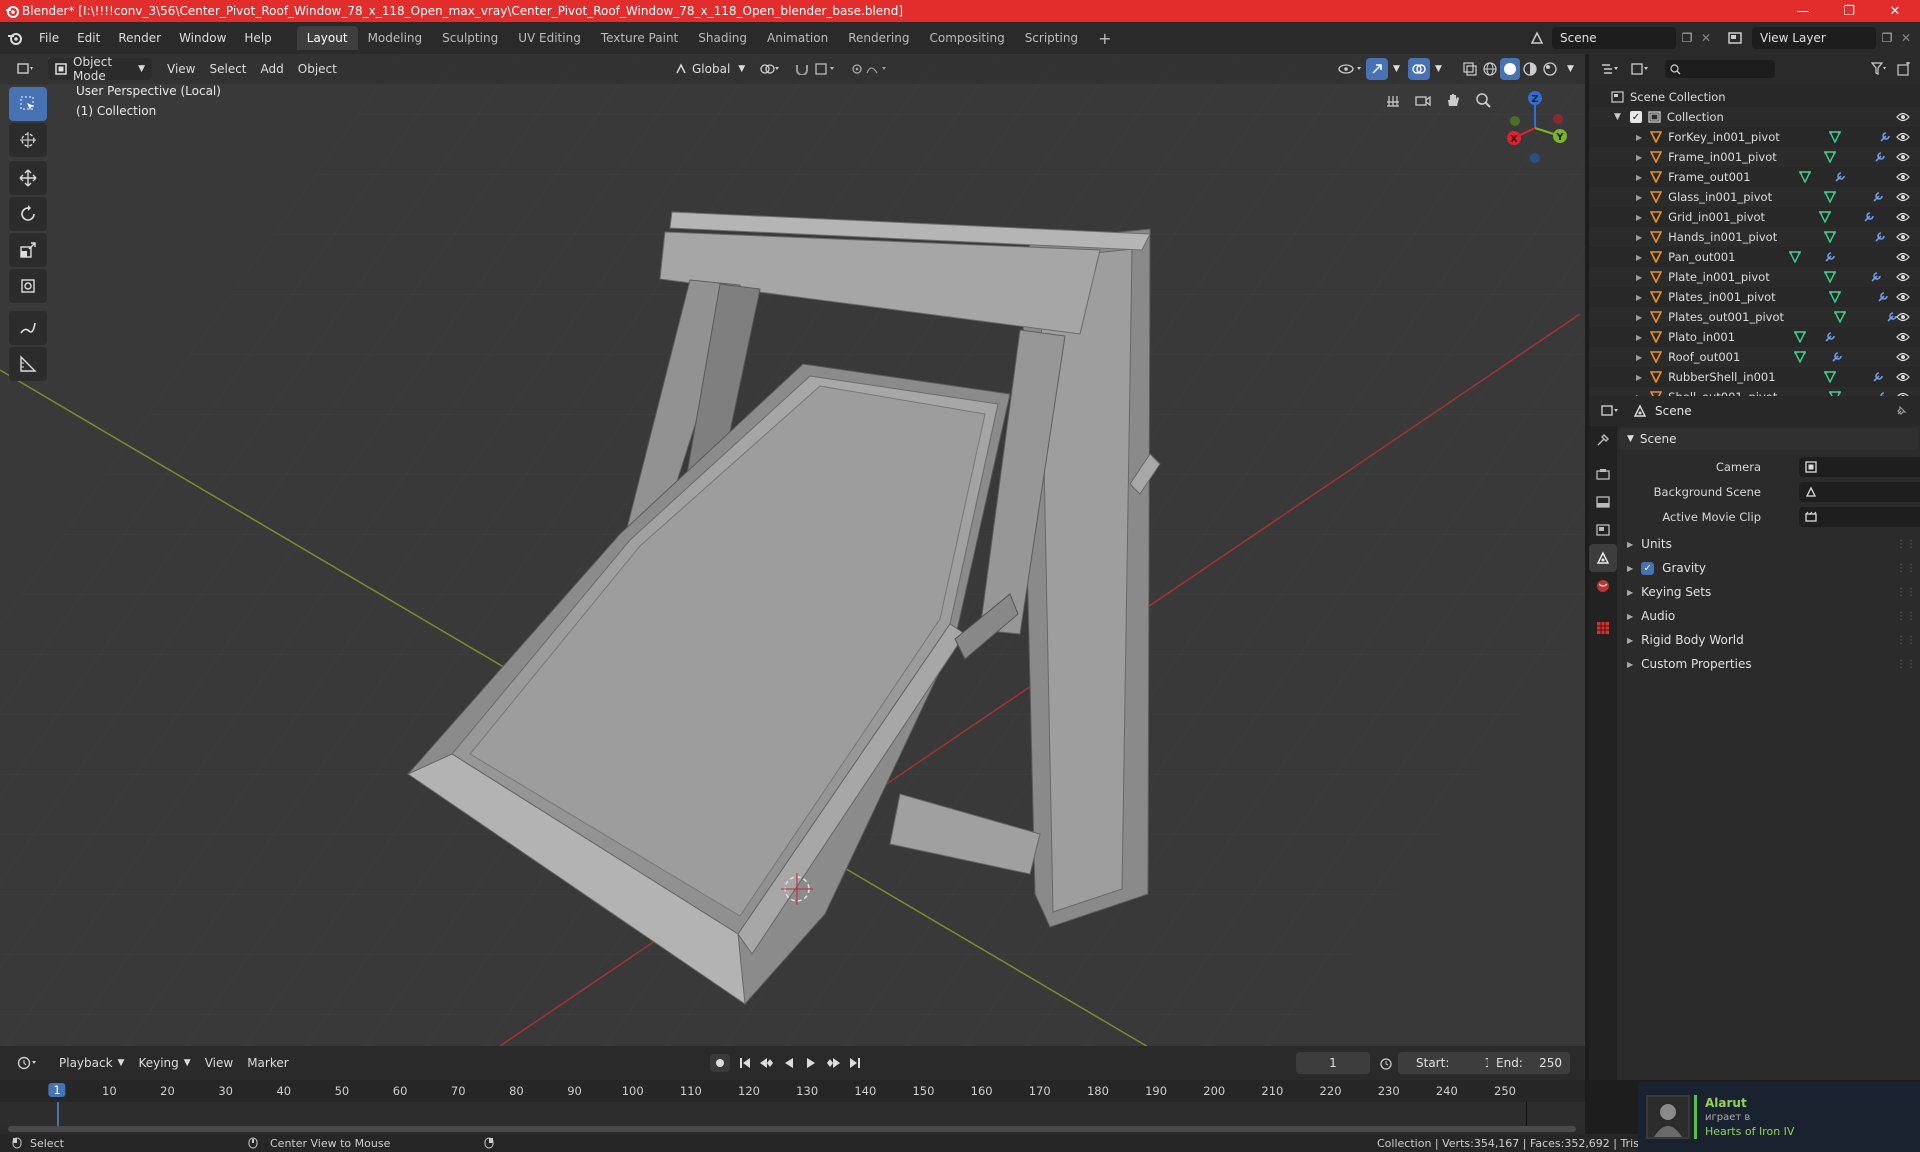 Image resolution: width=1920 pixels, height=1152 pixels. I want to click on tab-texture-paint: Texture Paint, so click(639, 38).